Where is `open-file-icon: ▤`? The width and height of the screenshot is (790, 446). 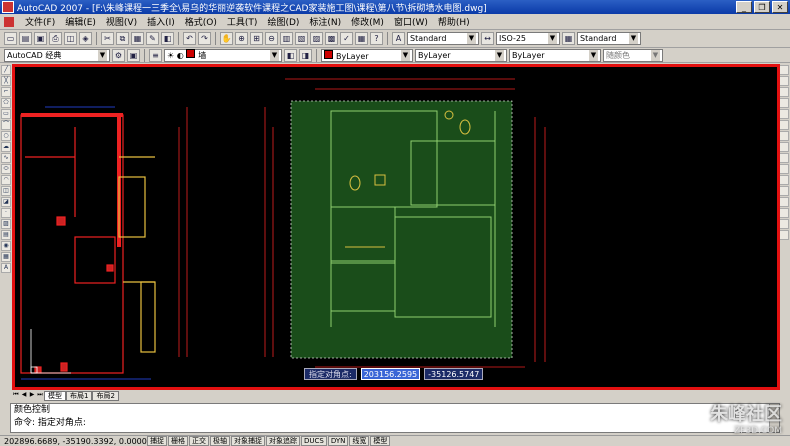
open-file-icon: ▤ is located at coordinates (25, 38).